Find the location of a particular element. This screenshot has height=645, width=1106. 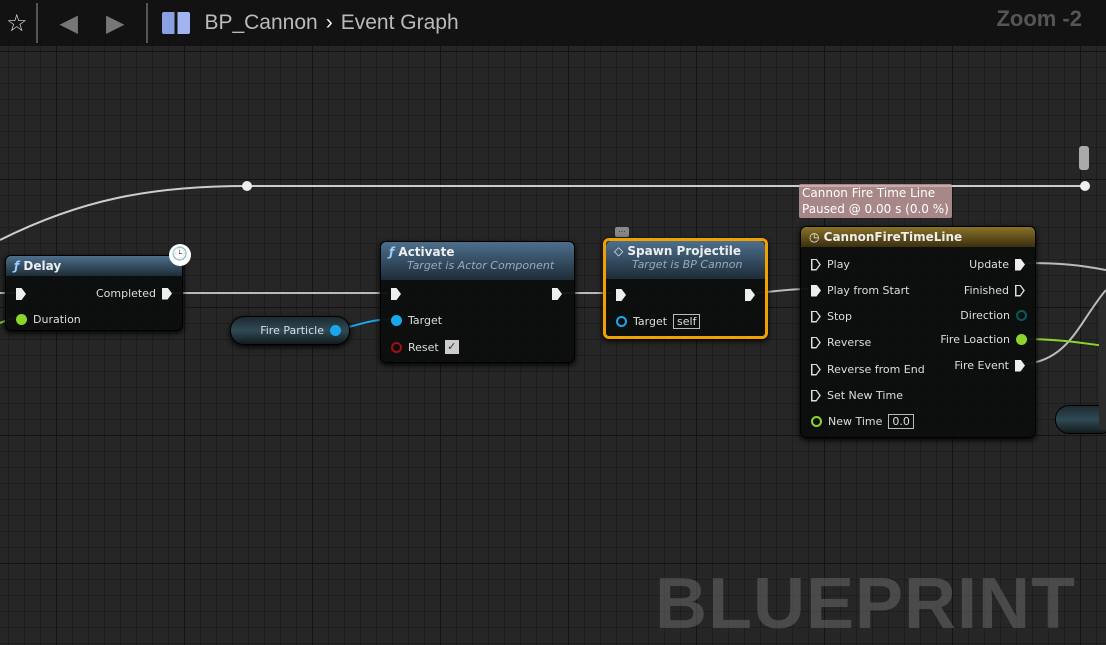

pin-label: Finished is located at coordinates (986, 290).